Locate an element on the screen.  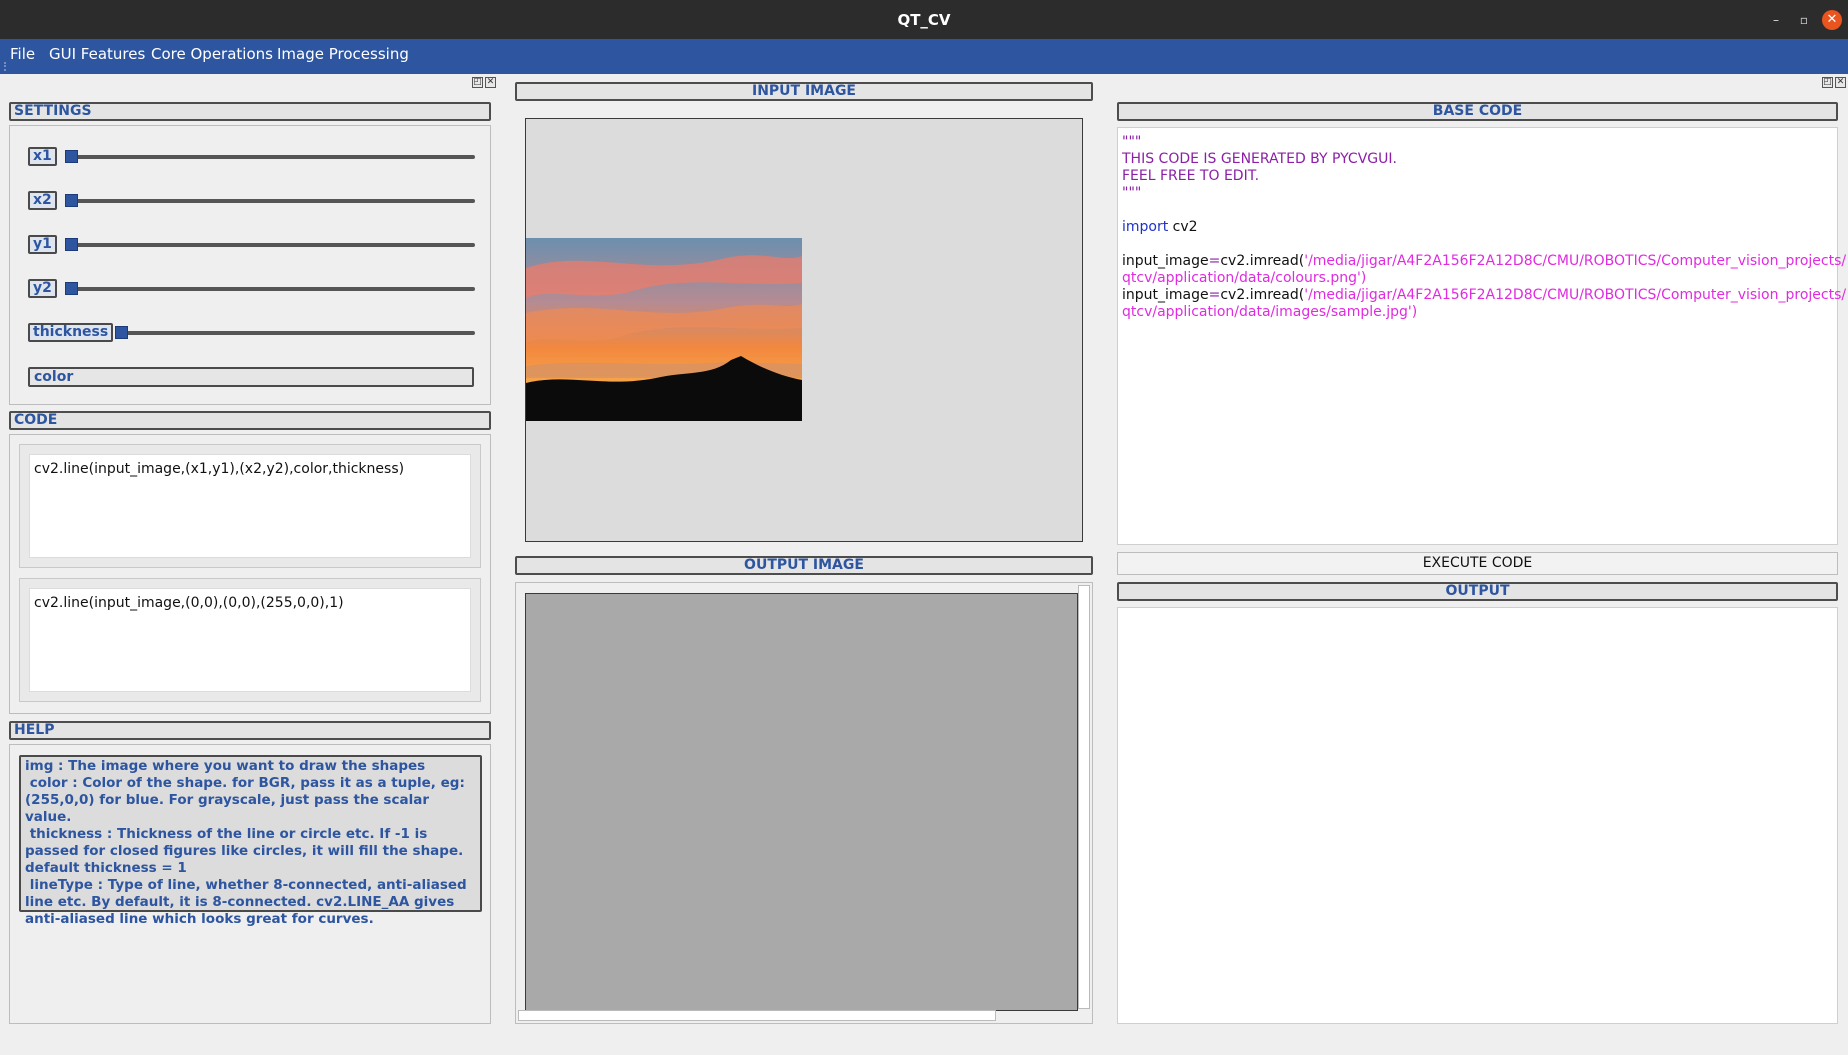
output-image-view is located at coordinates (801, 802).